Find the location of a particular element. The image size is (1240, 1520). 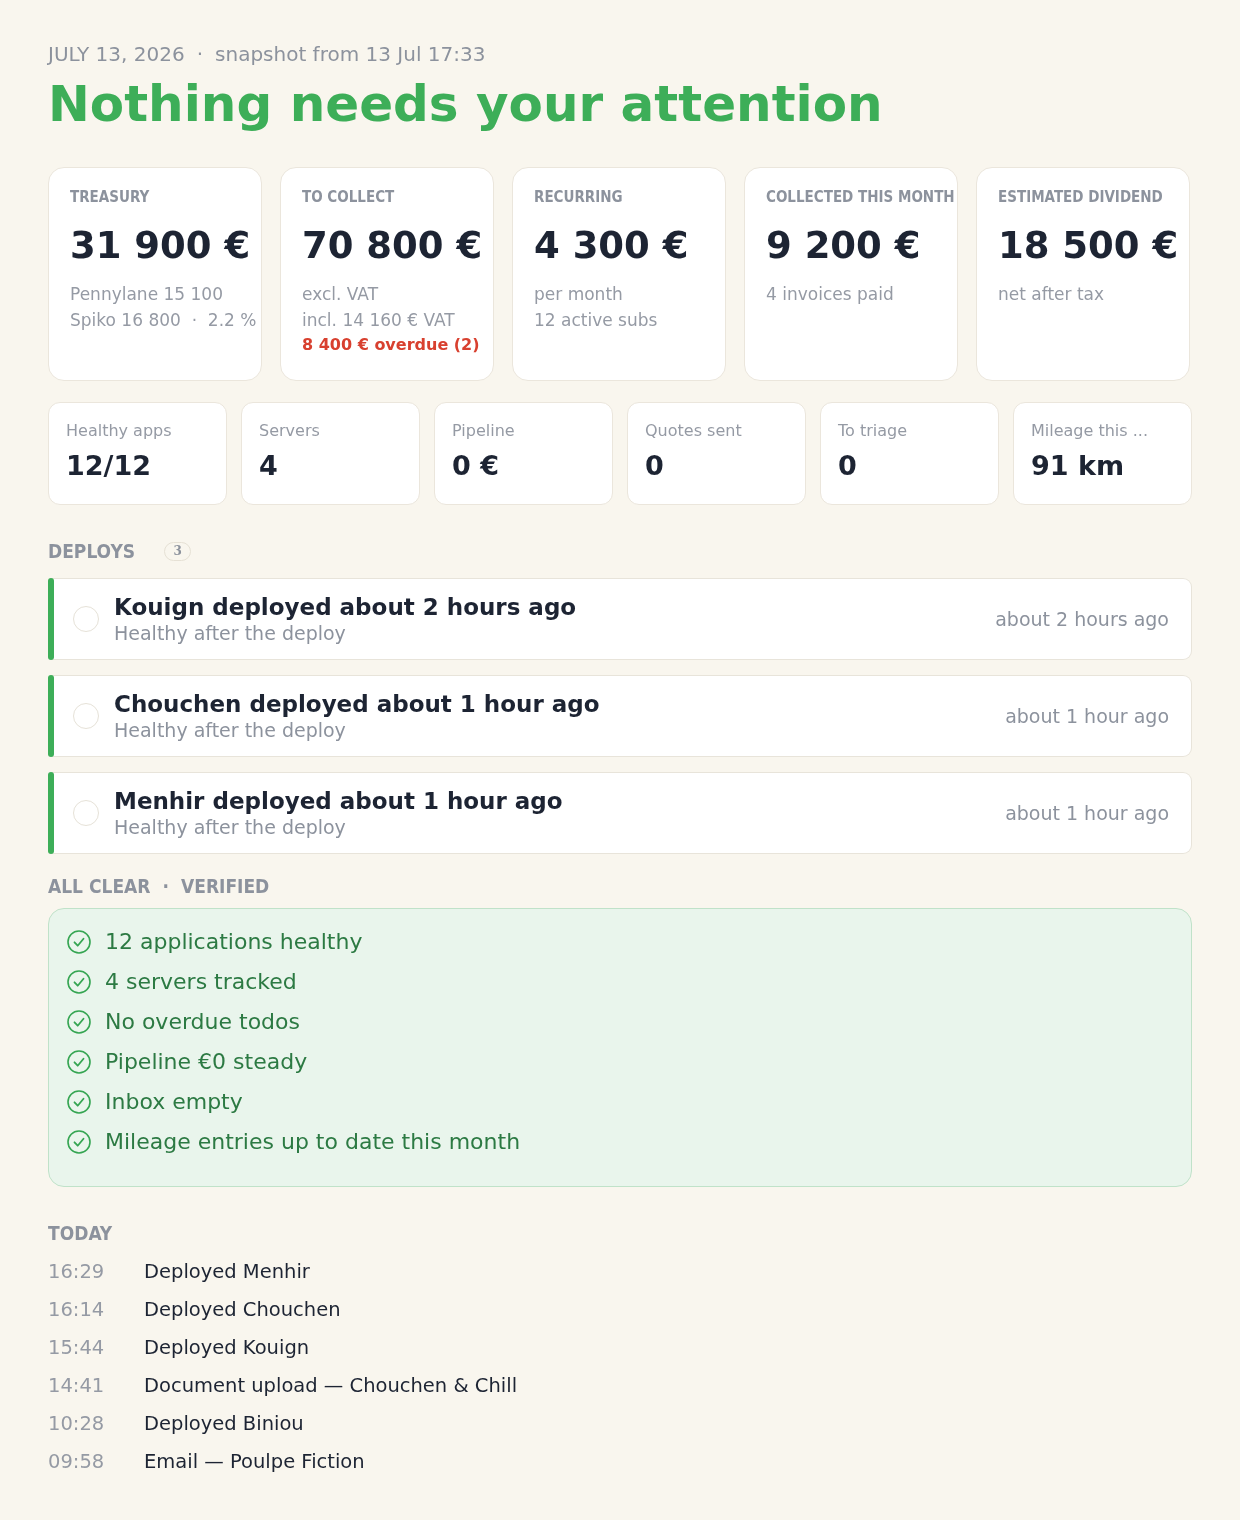

deploy-title: Chouchen deployed about 1 hour ago is located at coordinates (357, 704).